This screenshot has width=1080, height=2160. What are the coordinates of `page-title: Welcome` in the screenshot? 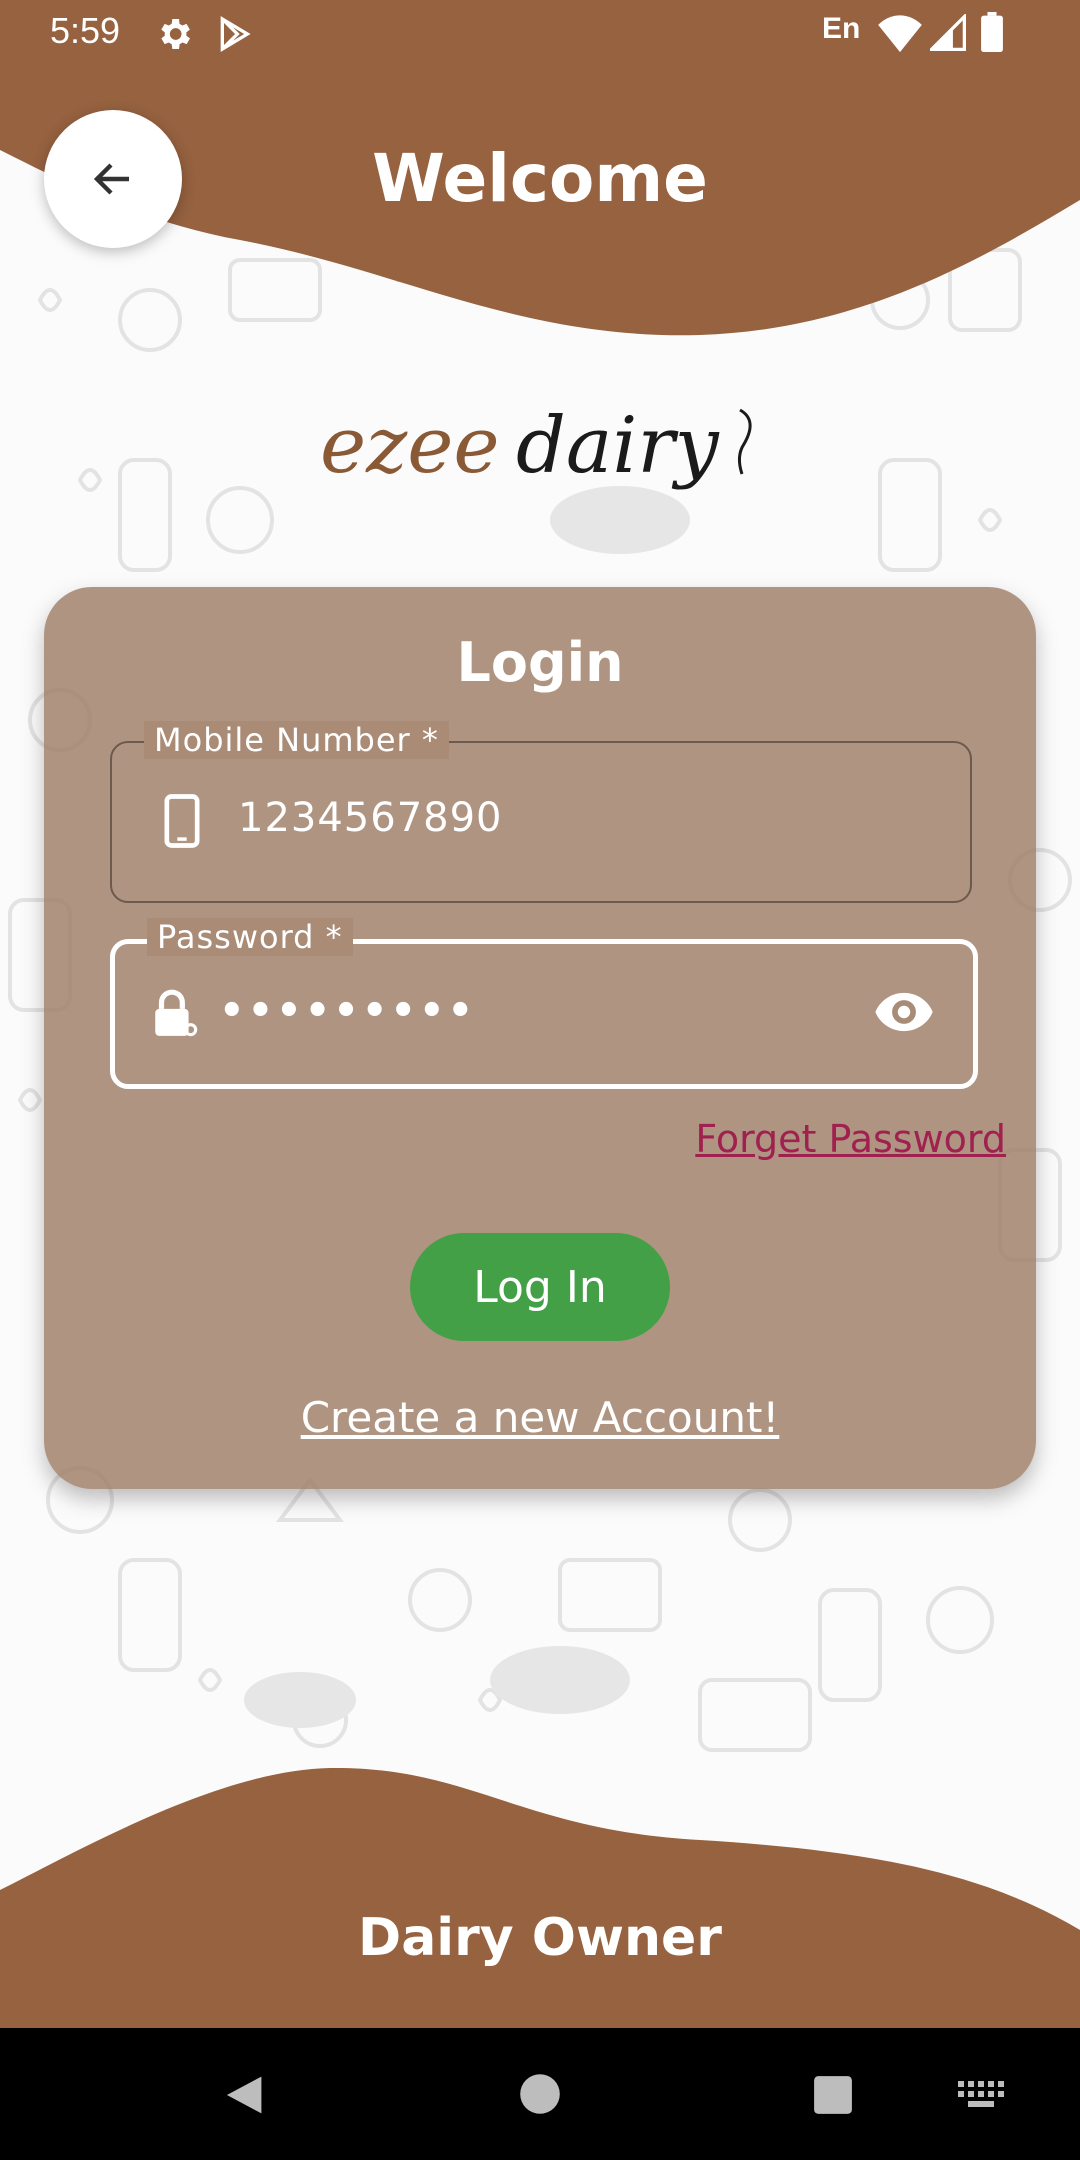 It's located at (540, 178).